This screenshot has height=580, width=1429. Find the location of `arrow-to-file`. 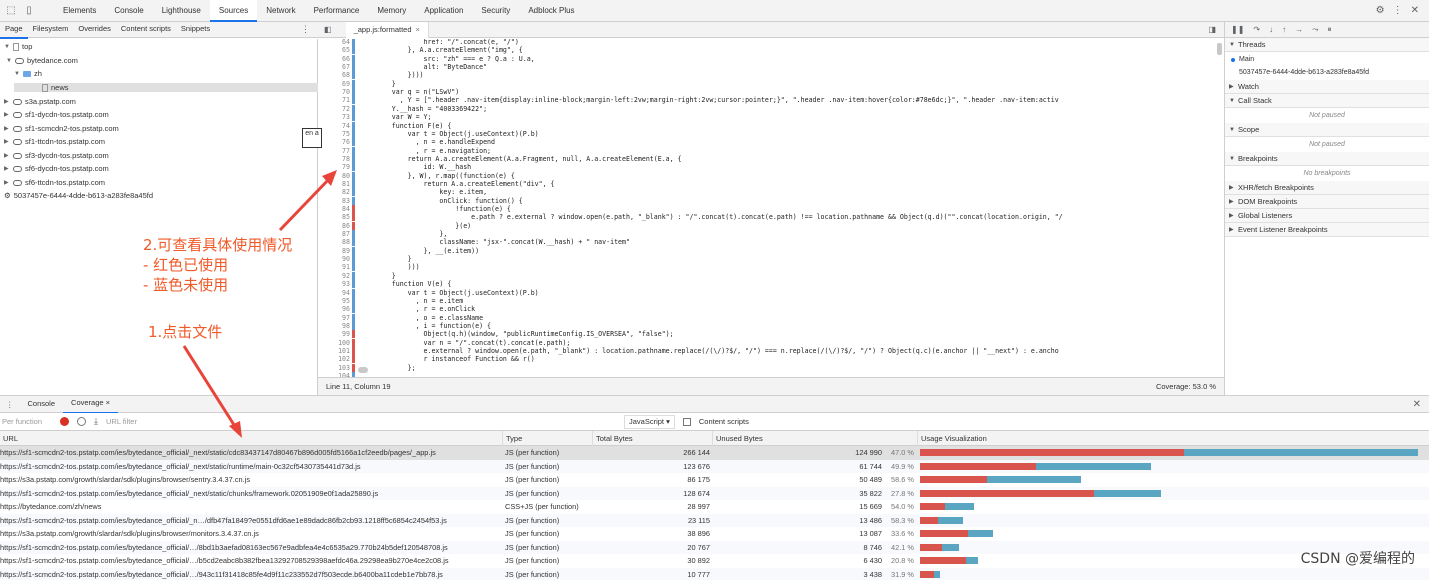

arrow-to-file is located at coordinates (212, 391).